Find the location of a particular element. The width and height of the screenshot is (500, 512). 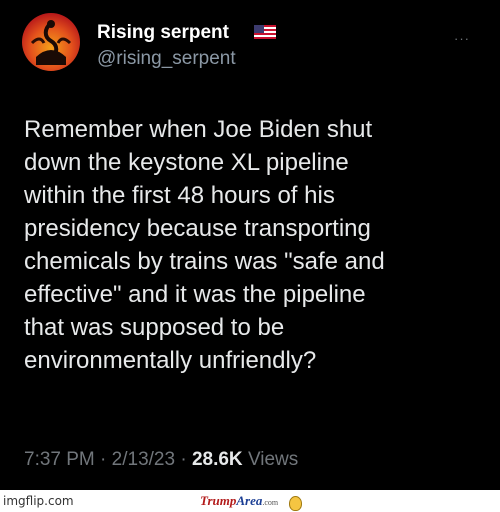

tweet-text-line: that was supposed to be is located at coordinates (154, 327).